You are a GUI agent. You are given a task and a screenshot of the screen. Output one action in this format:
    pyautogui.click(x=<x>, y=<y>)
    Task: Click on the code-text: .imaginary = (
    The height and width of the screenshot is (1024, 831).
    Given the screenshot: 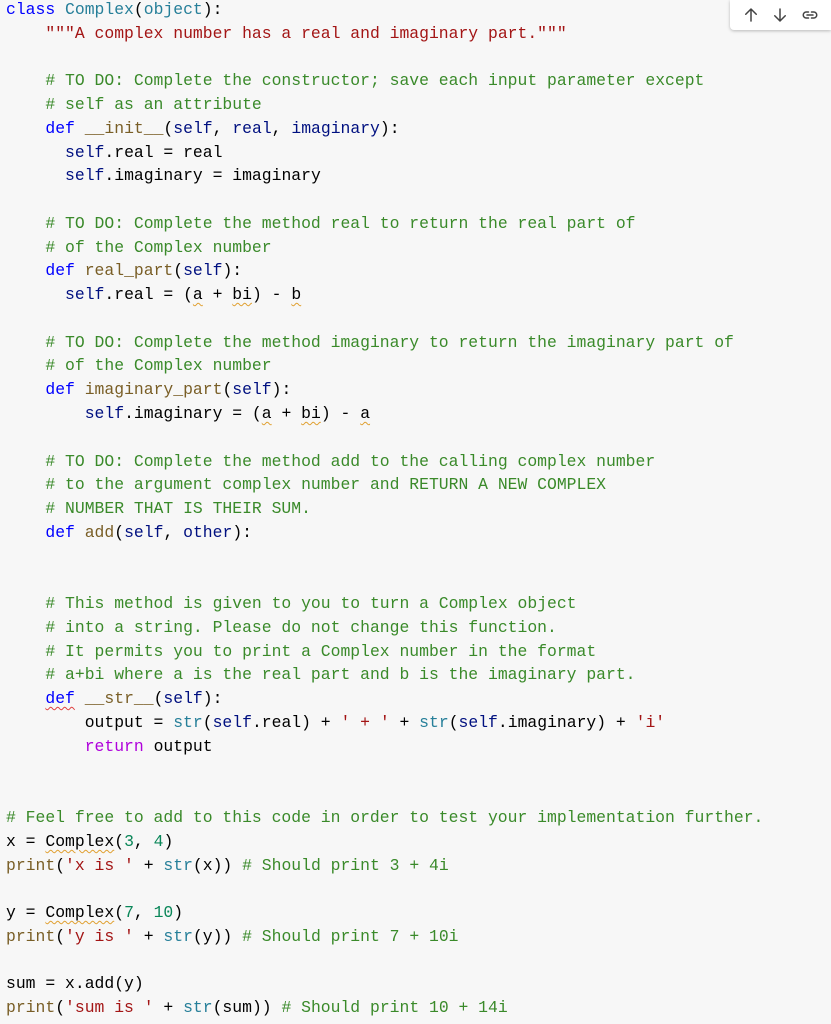 What is the action you would take?
    pyautogui.click(x=193, y=414)
    